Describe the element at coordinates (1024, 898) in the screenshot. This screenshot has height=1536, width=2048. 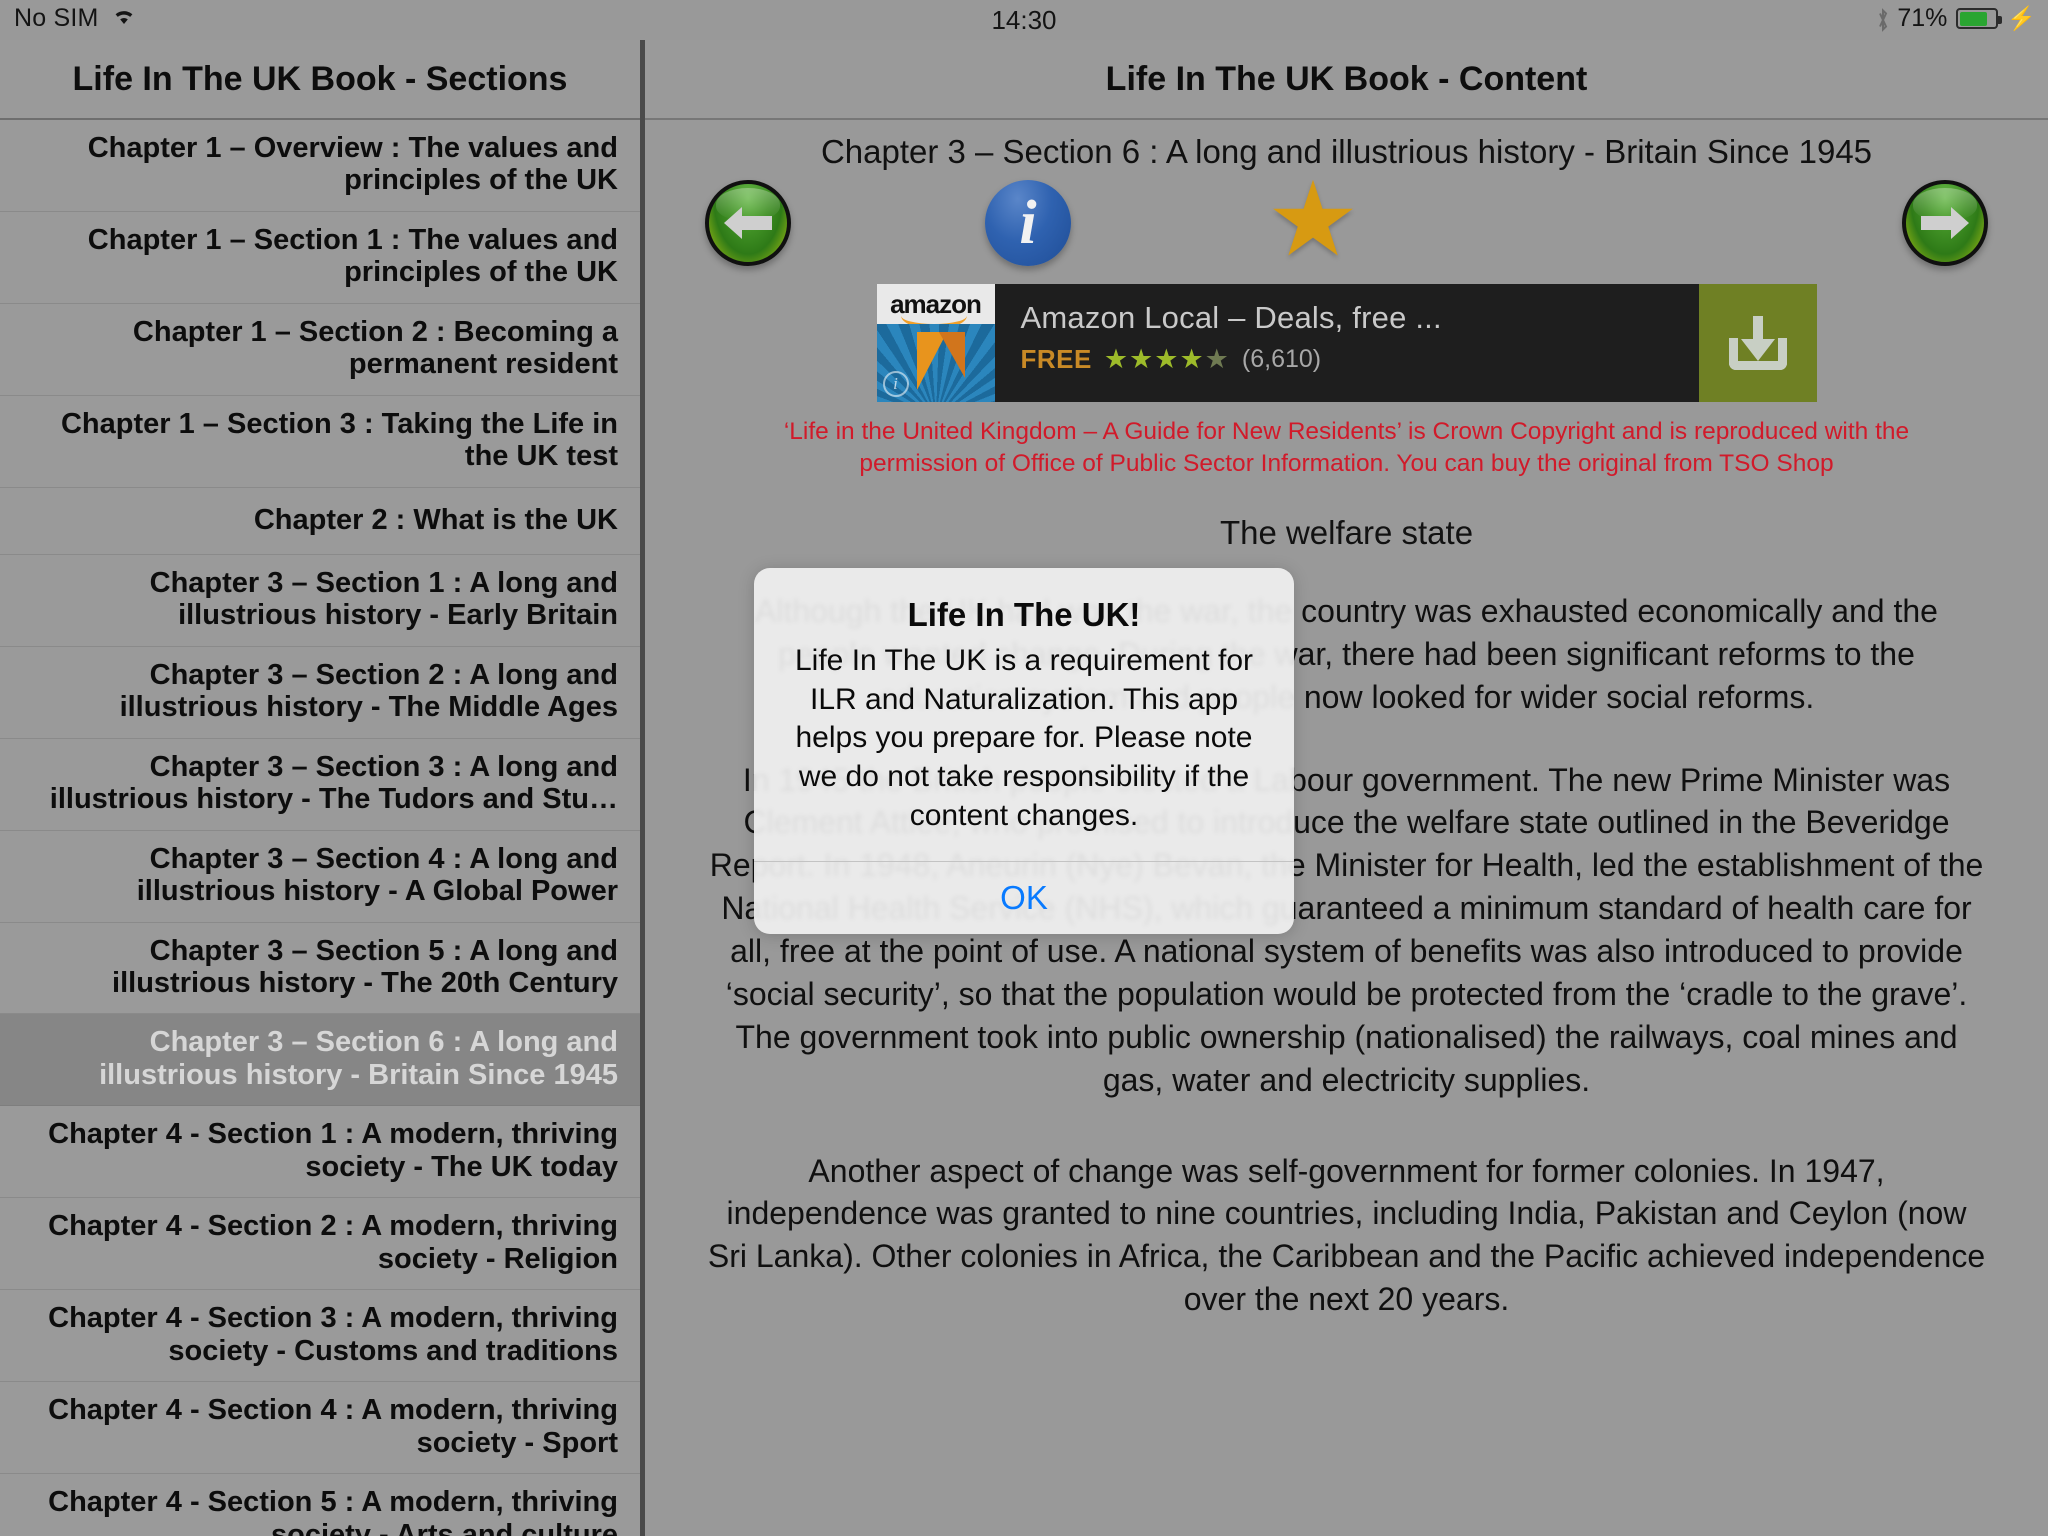
I see `alert-ok-button: OK` at that location.